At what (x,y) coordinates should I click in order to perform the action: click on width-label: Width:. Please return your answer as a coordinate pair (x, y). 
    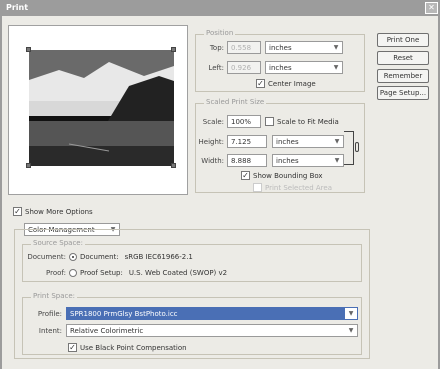
    Looking at the image, I should click on (212, 161).